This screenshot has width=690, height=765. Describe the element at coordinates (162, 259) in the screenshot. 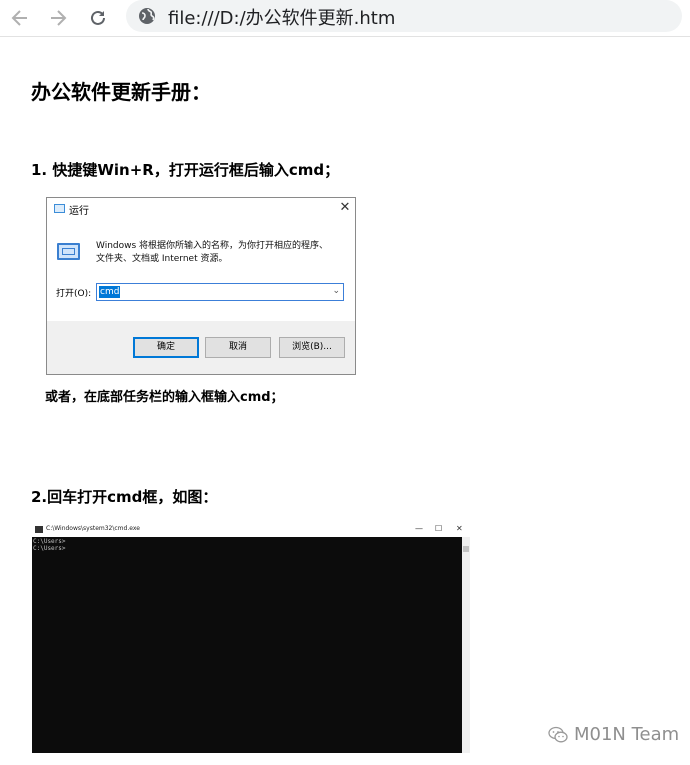

I see `run-description-line2: 文件夹、文档或 Internet 资源。` at that location.